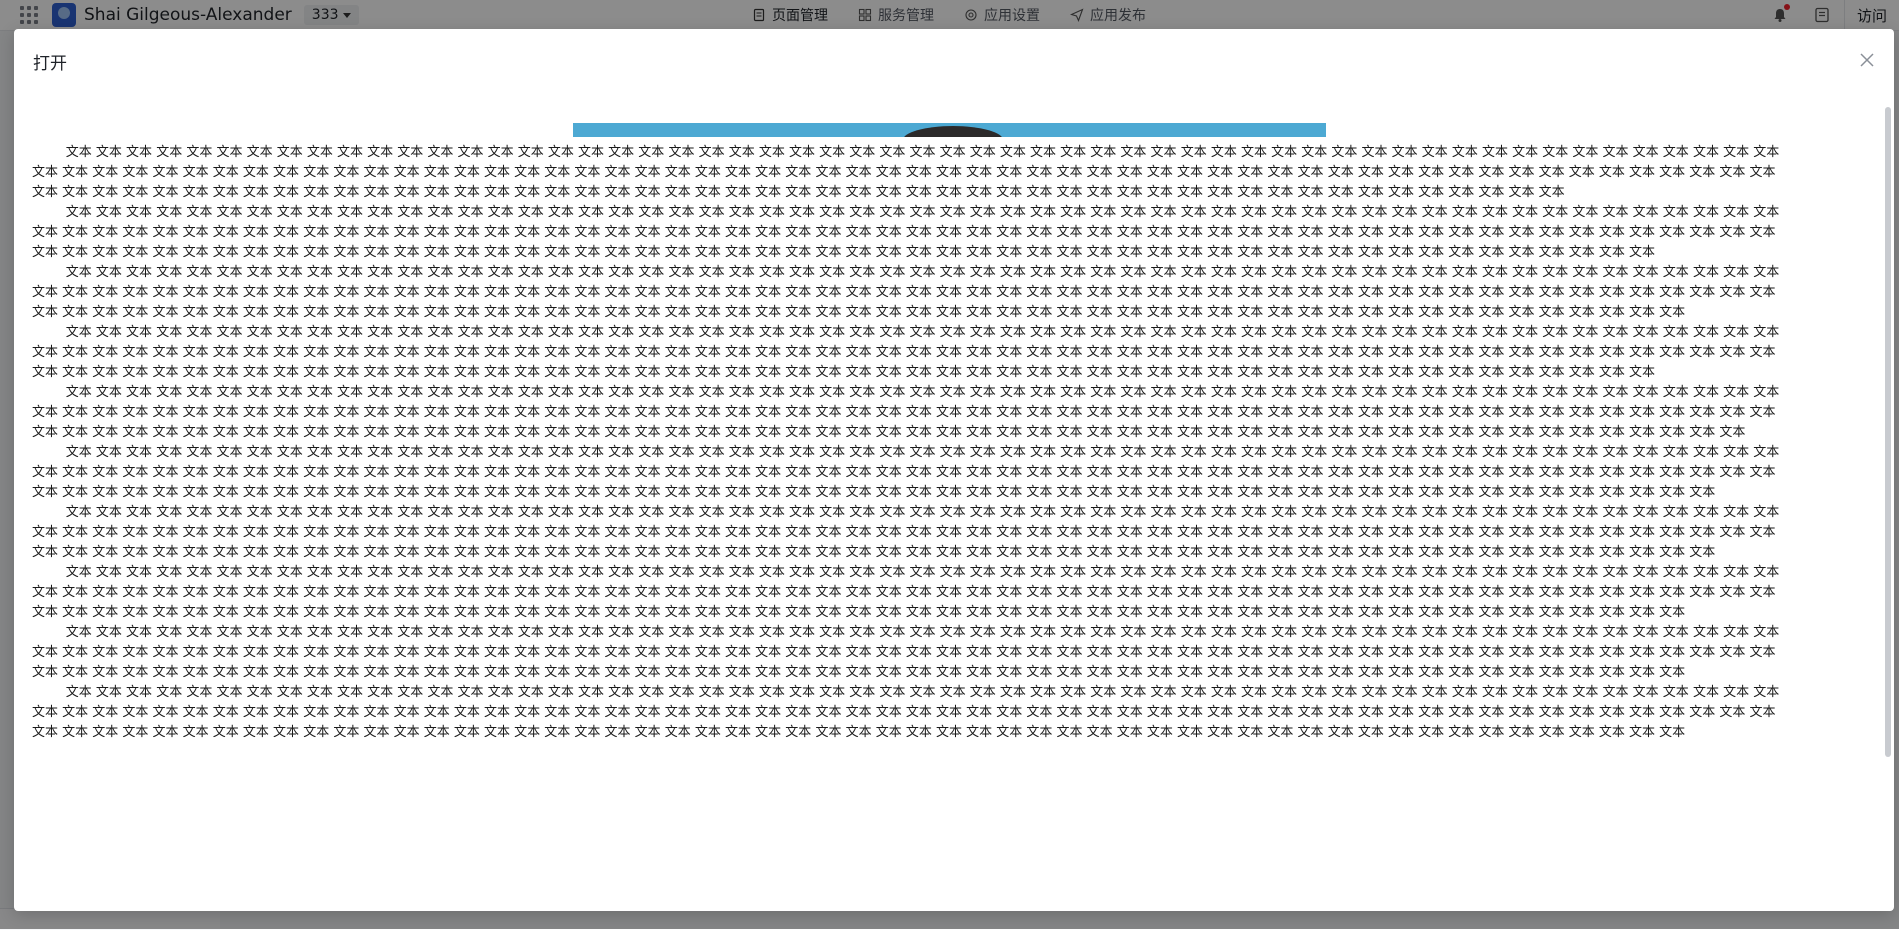 The image size is (1899, 930). What do you see at coordinates (1888, 432) in the screenshot?
I see `scrollbar-thumb` at bounding box center [1888, 432].